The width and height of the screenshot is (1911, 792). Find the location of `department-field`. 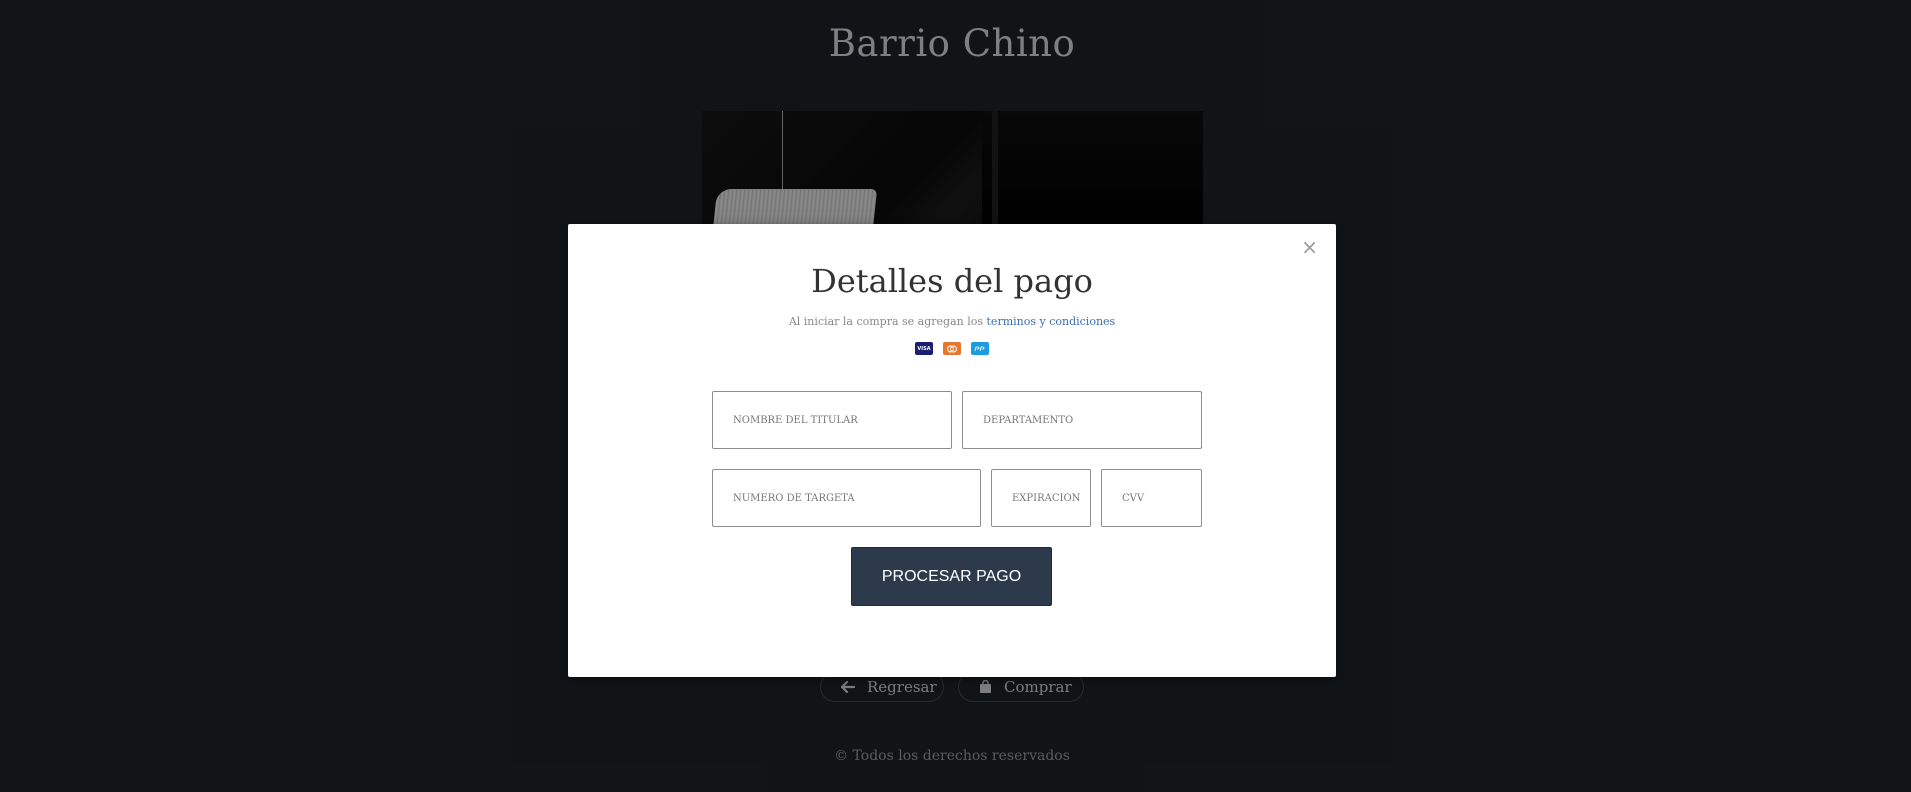

department-field is located at coordinates (1082, 420).